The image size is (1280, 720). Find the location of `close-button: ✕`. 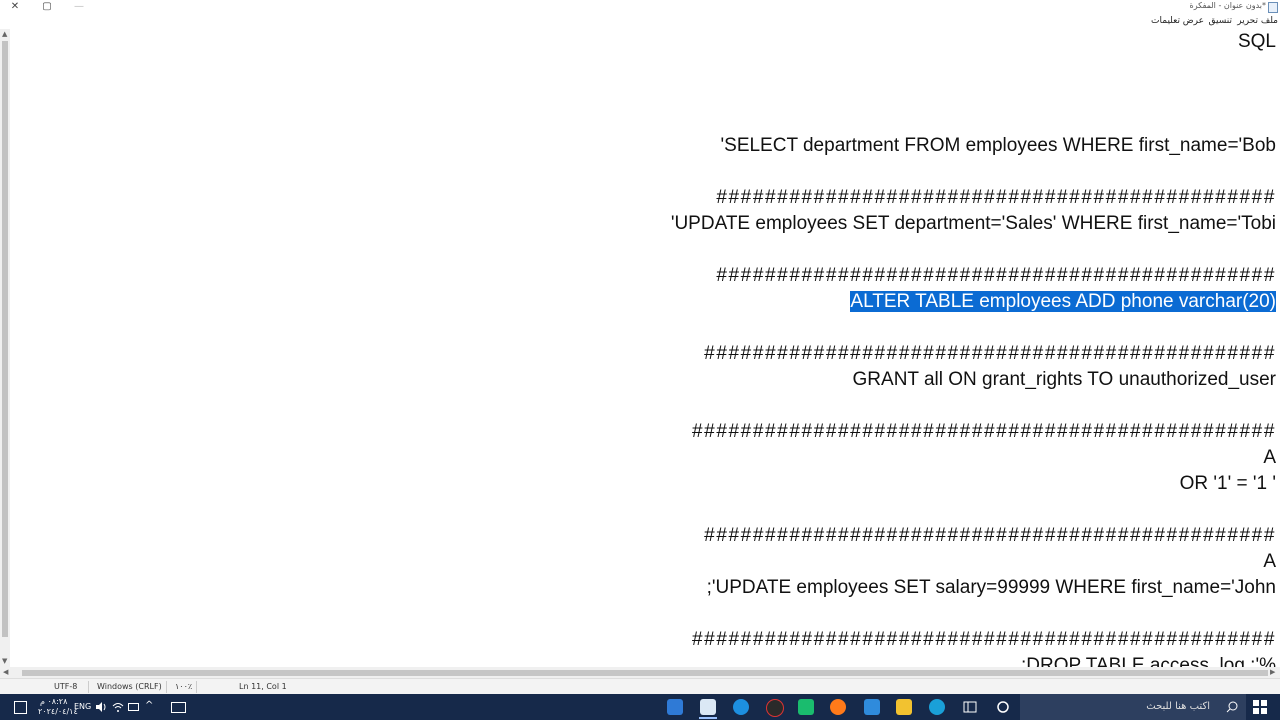

close-button: ✕ is located at coordinates (15, 7).